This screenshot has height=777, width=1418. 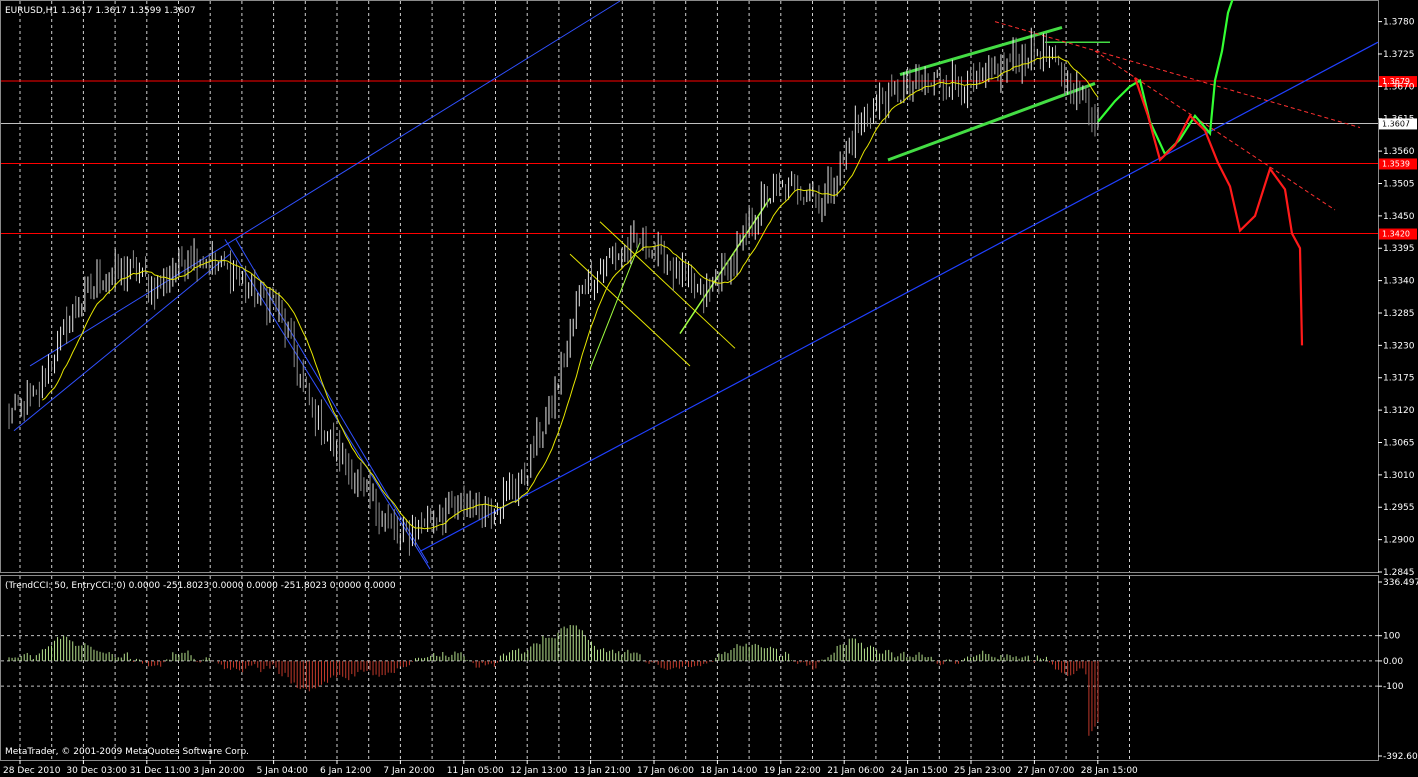 I want to click on price-tick-label: 1.3780, so click(x=1399, y=23).